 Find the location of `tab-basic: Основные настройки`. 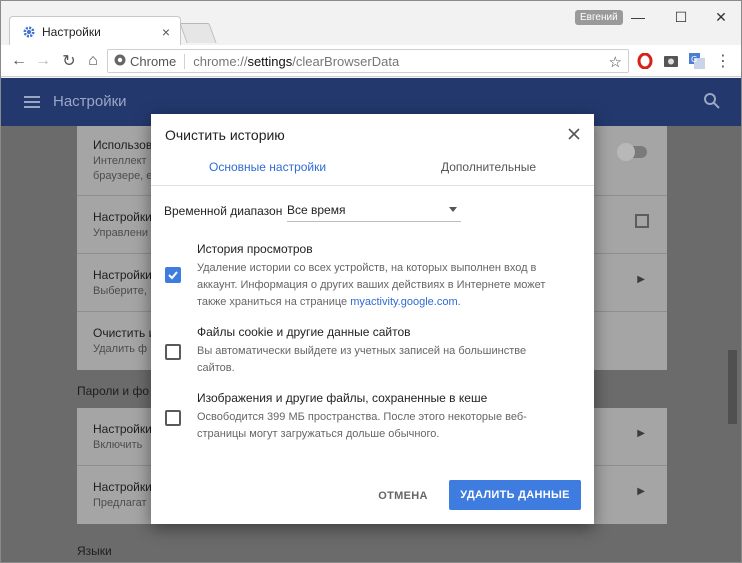

tab-basic: Основные настройки is located at coordinates (267, 167).